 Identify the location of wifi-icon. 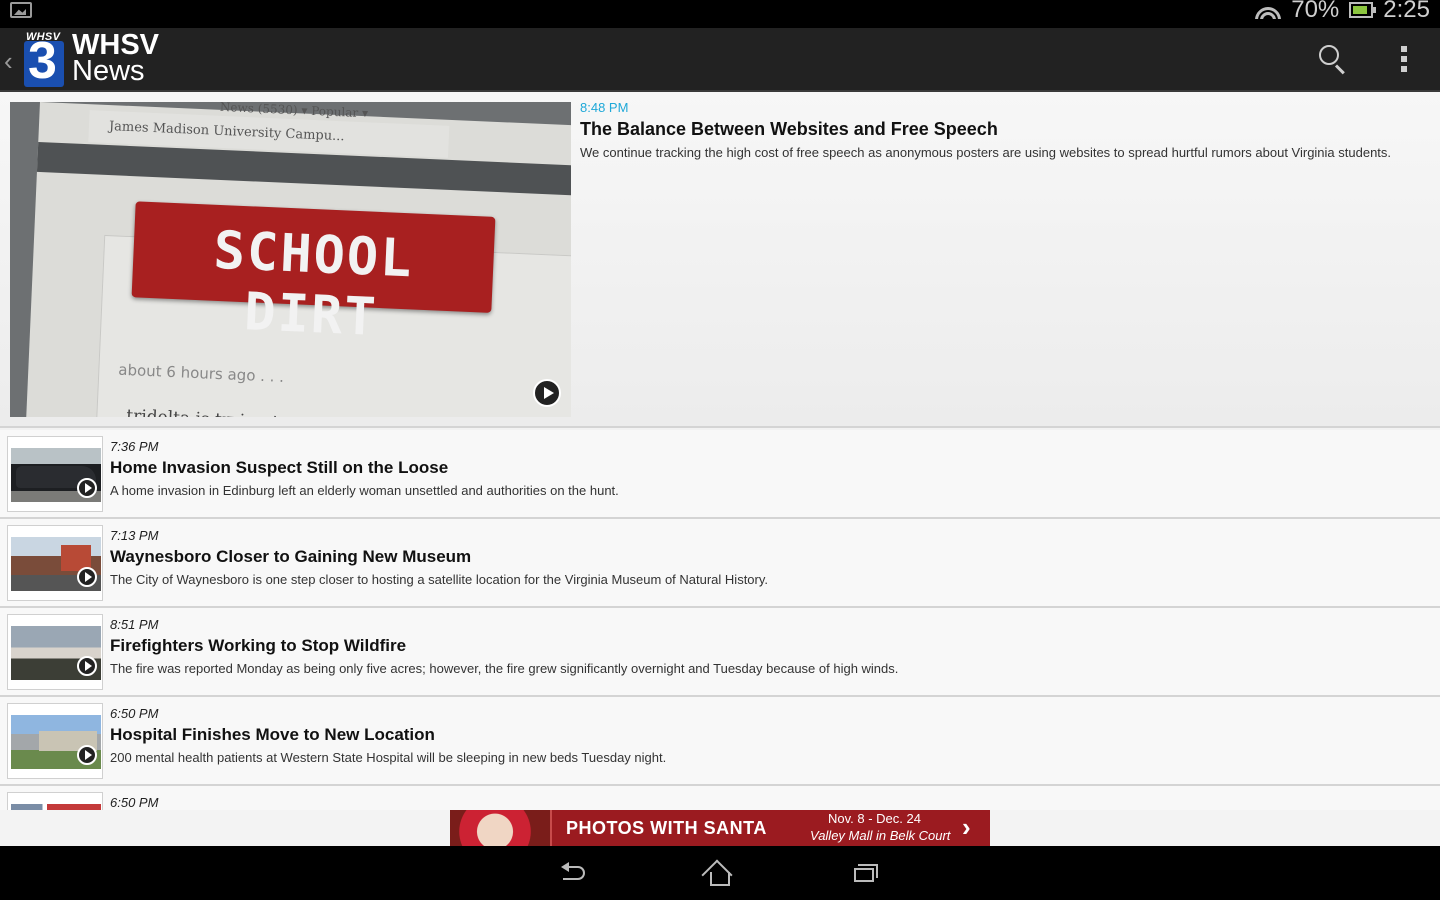
(1268, 10).